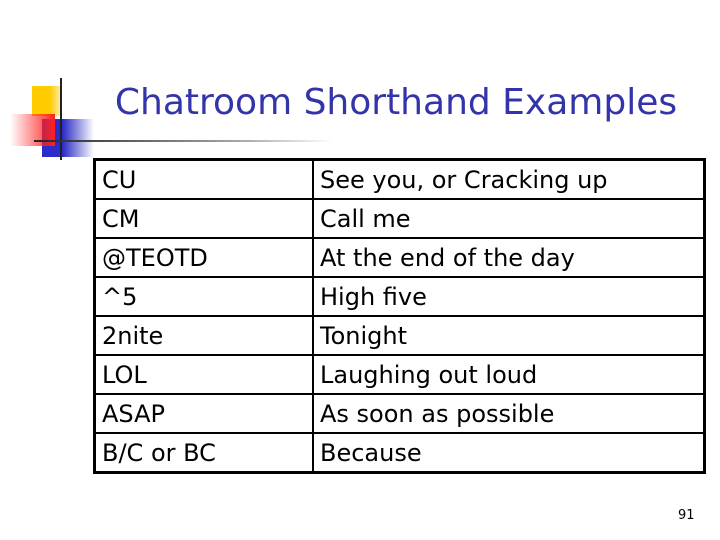 Image resolution: width=720 pixels, height=540 pixels. What do you see at coordinates (203, 374) in the screenshot?
I see `abbreviation-cell: LOL` at bounding box center [203, 374].